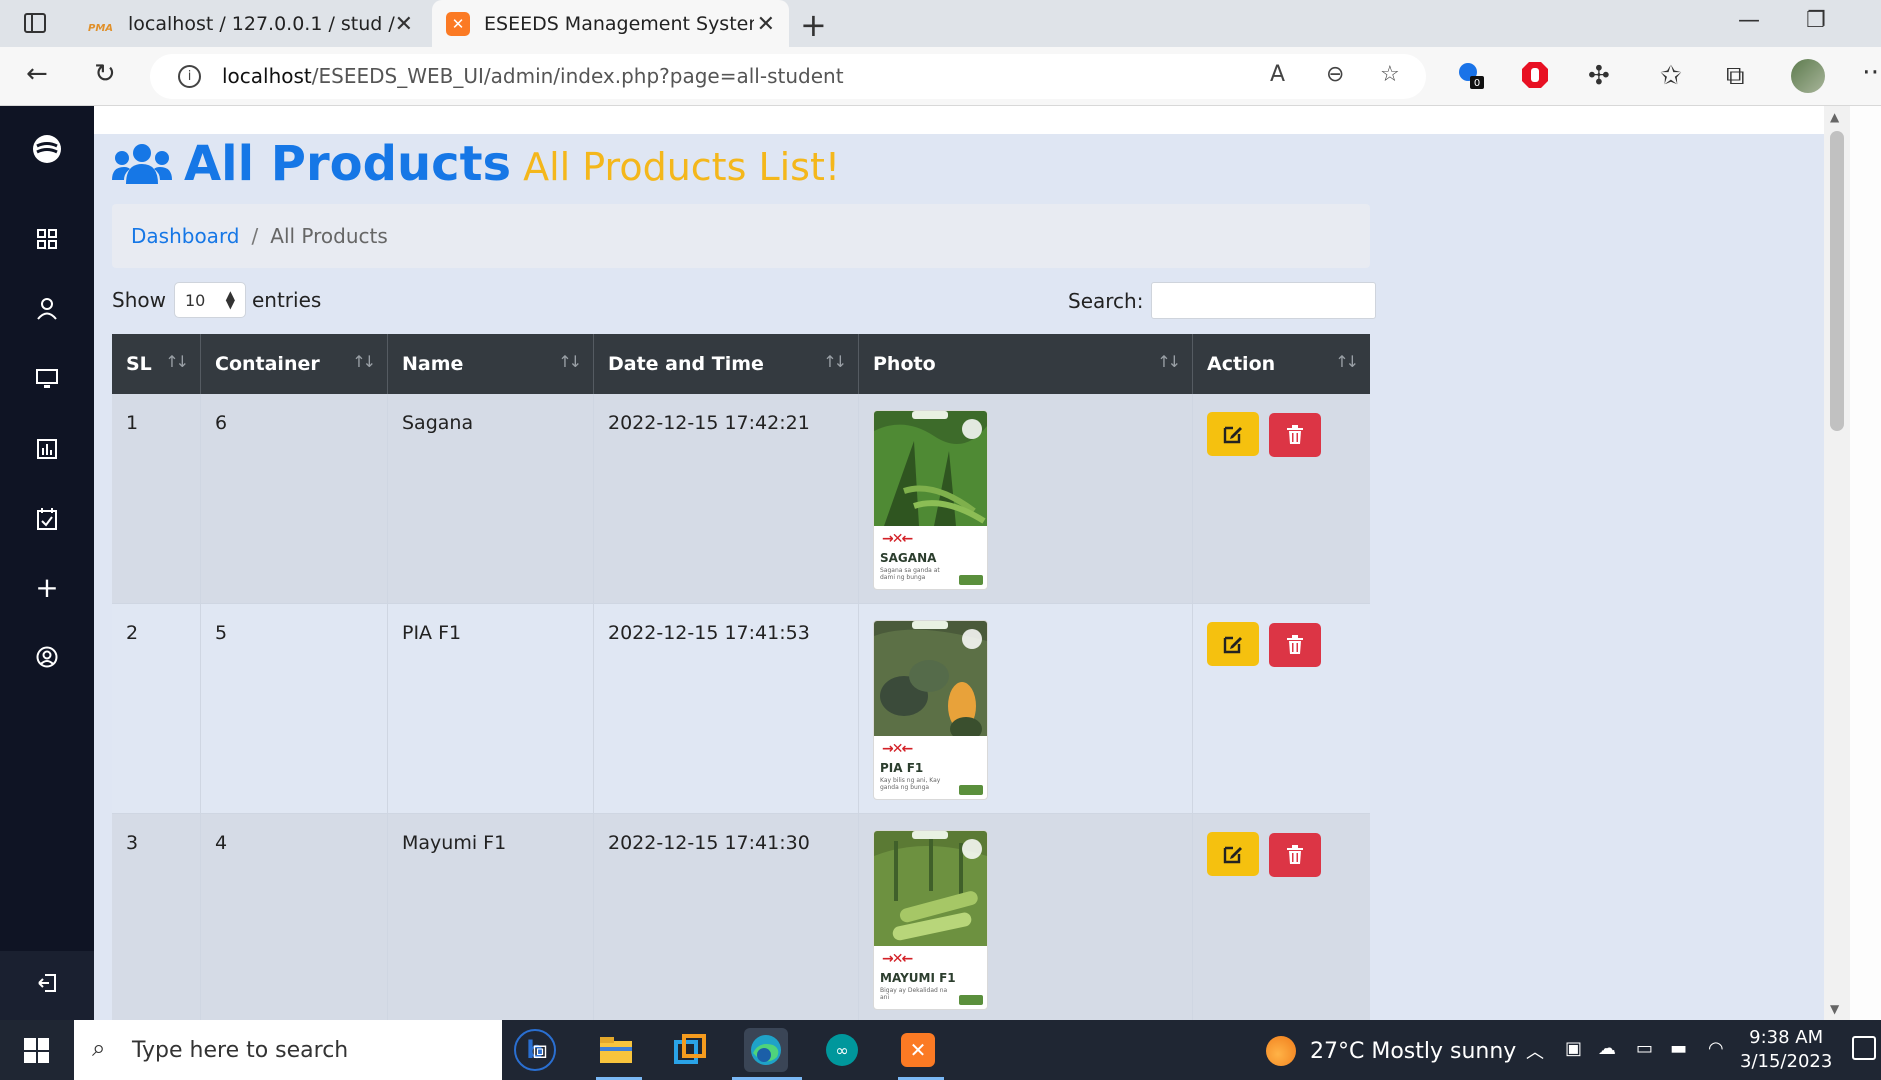 The image size is (1881, 1080). What do you see at coordinates (1678, 1048) in the screenshot?
I see `battery-icon: ▬` at bounding box center [1678, 1048].